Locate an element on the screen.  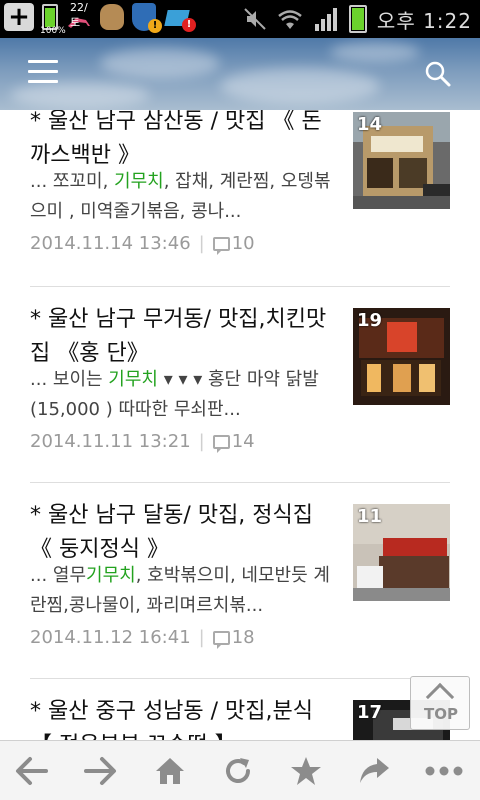
thumbnail-image-count: 17 is located at coordinates (370, 712).